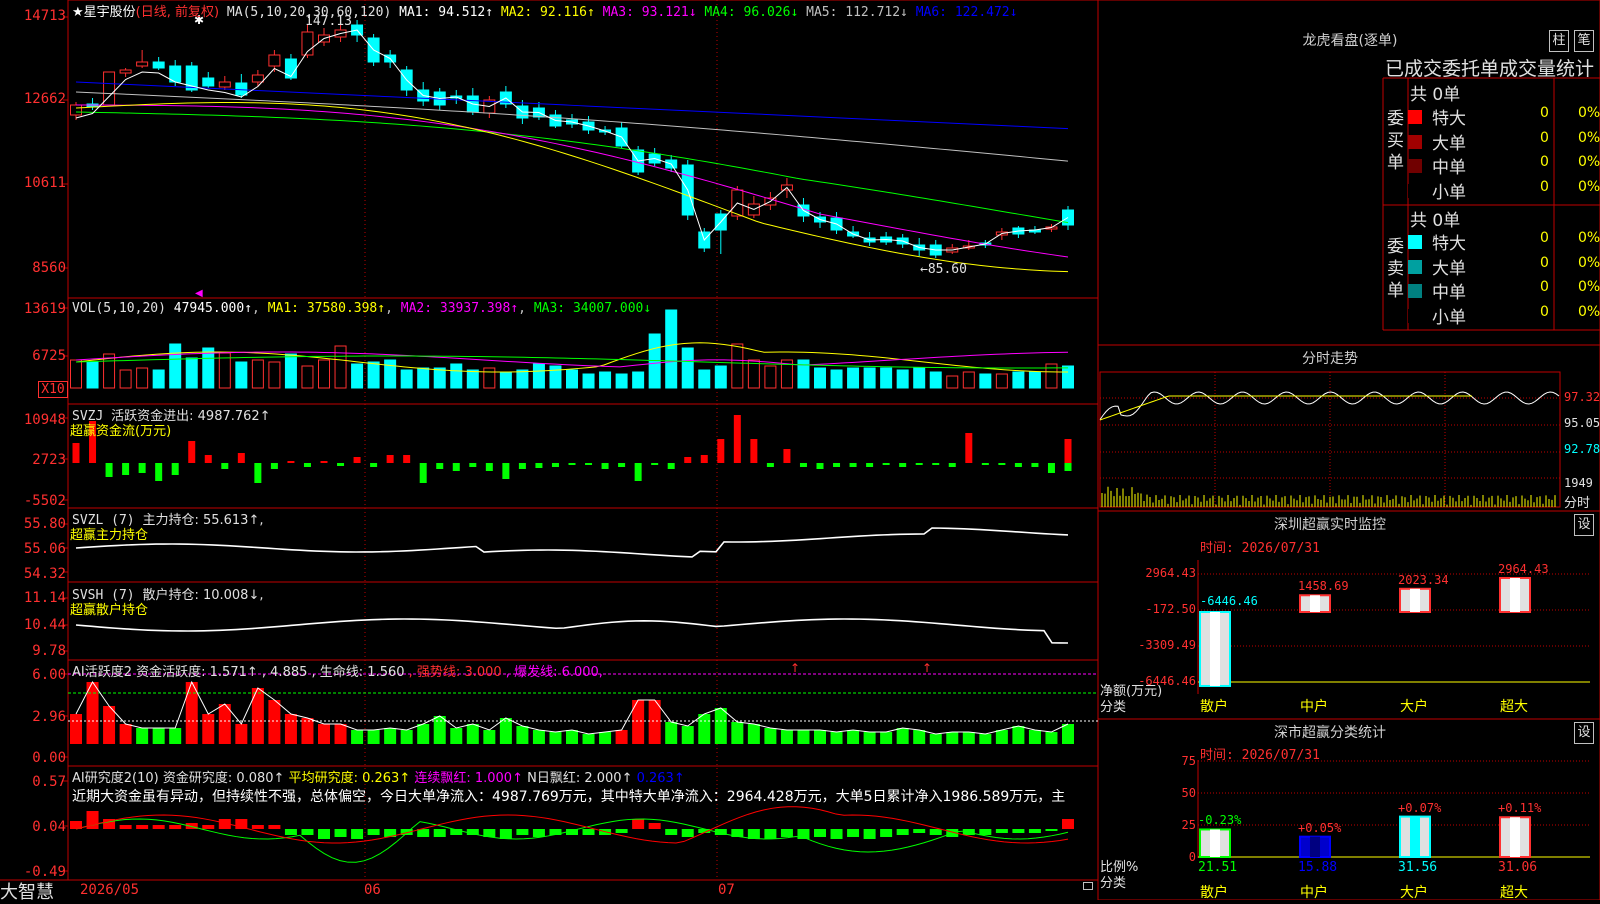 The width and height of the screenshot is (1600, 904). Describe the element at coordinates (1323, 586) in the screenshot. I see `net-flow-value: 1458.69` at that location.